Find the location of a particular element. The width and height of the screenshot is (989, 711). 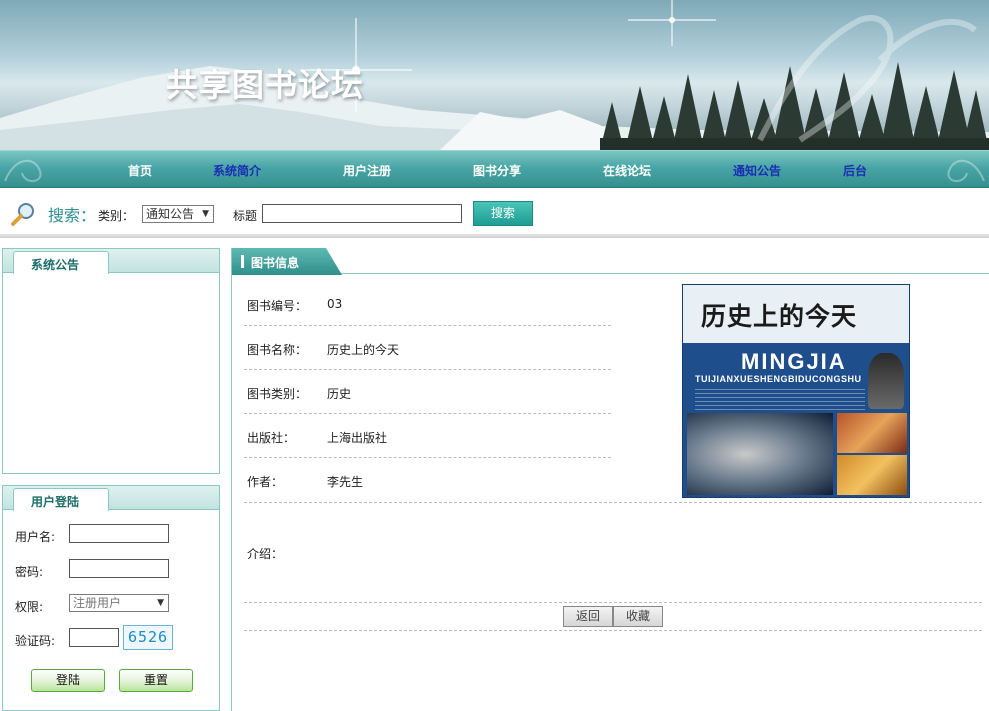

book-field-row: 图书类别： 历史 is located at coordinates (427, 392).